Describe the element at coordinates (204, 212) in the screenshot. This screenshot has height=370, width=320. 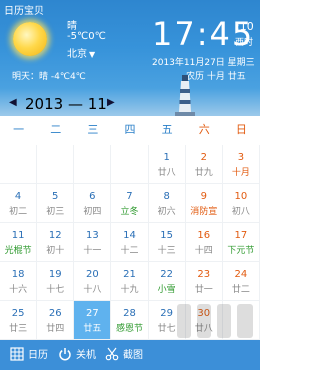
I see `lunar-day-label: 消防宣` at that location.